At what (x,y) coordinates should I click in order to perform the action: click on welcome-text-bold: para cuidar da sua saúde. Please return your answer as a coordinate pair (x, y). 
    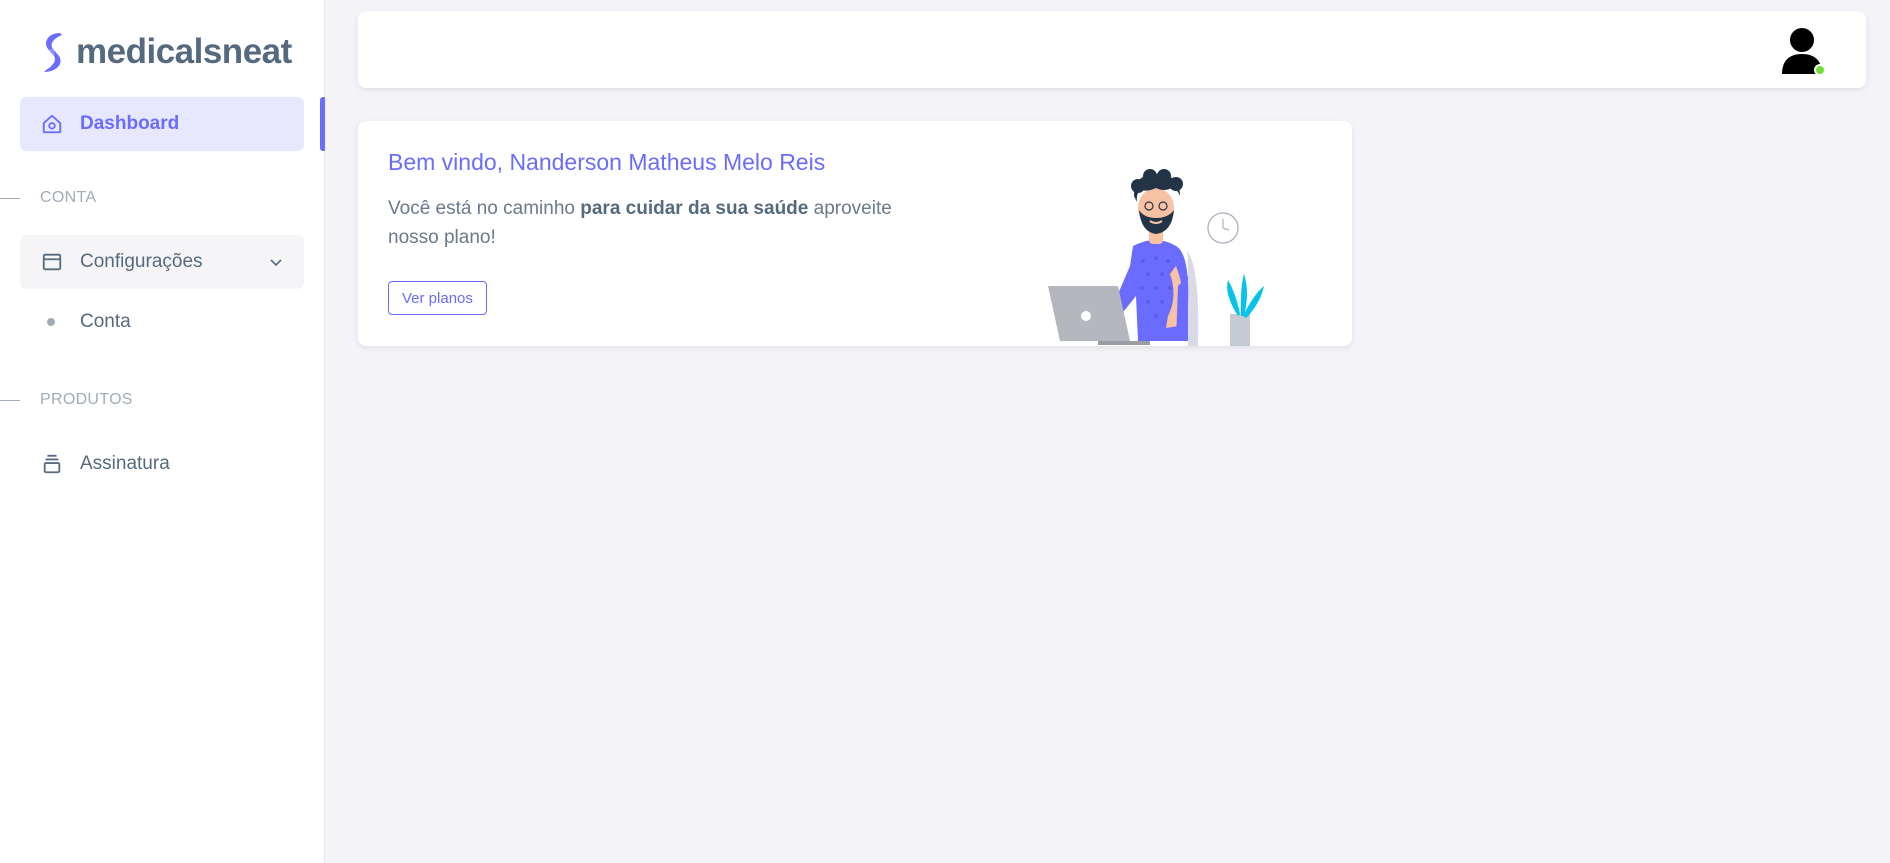
    Looking at the image, I should click on (694, 208).